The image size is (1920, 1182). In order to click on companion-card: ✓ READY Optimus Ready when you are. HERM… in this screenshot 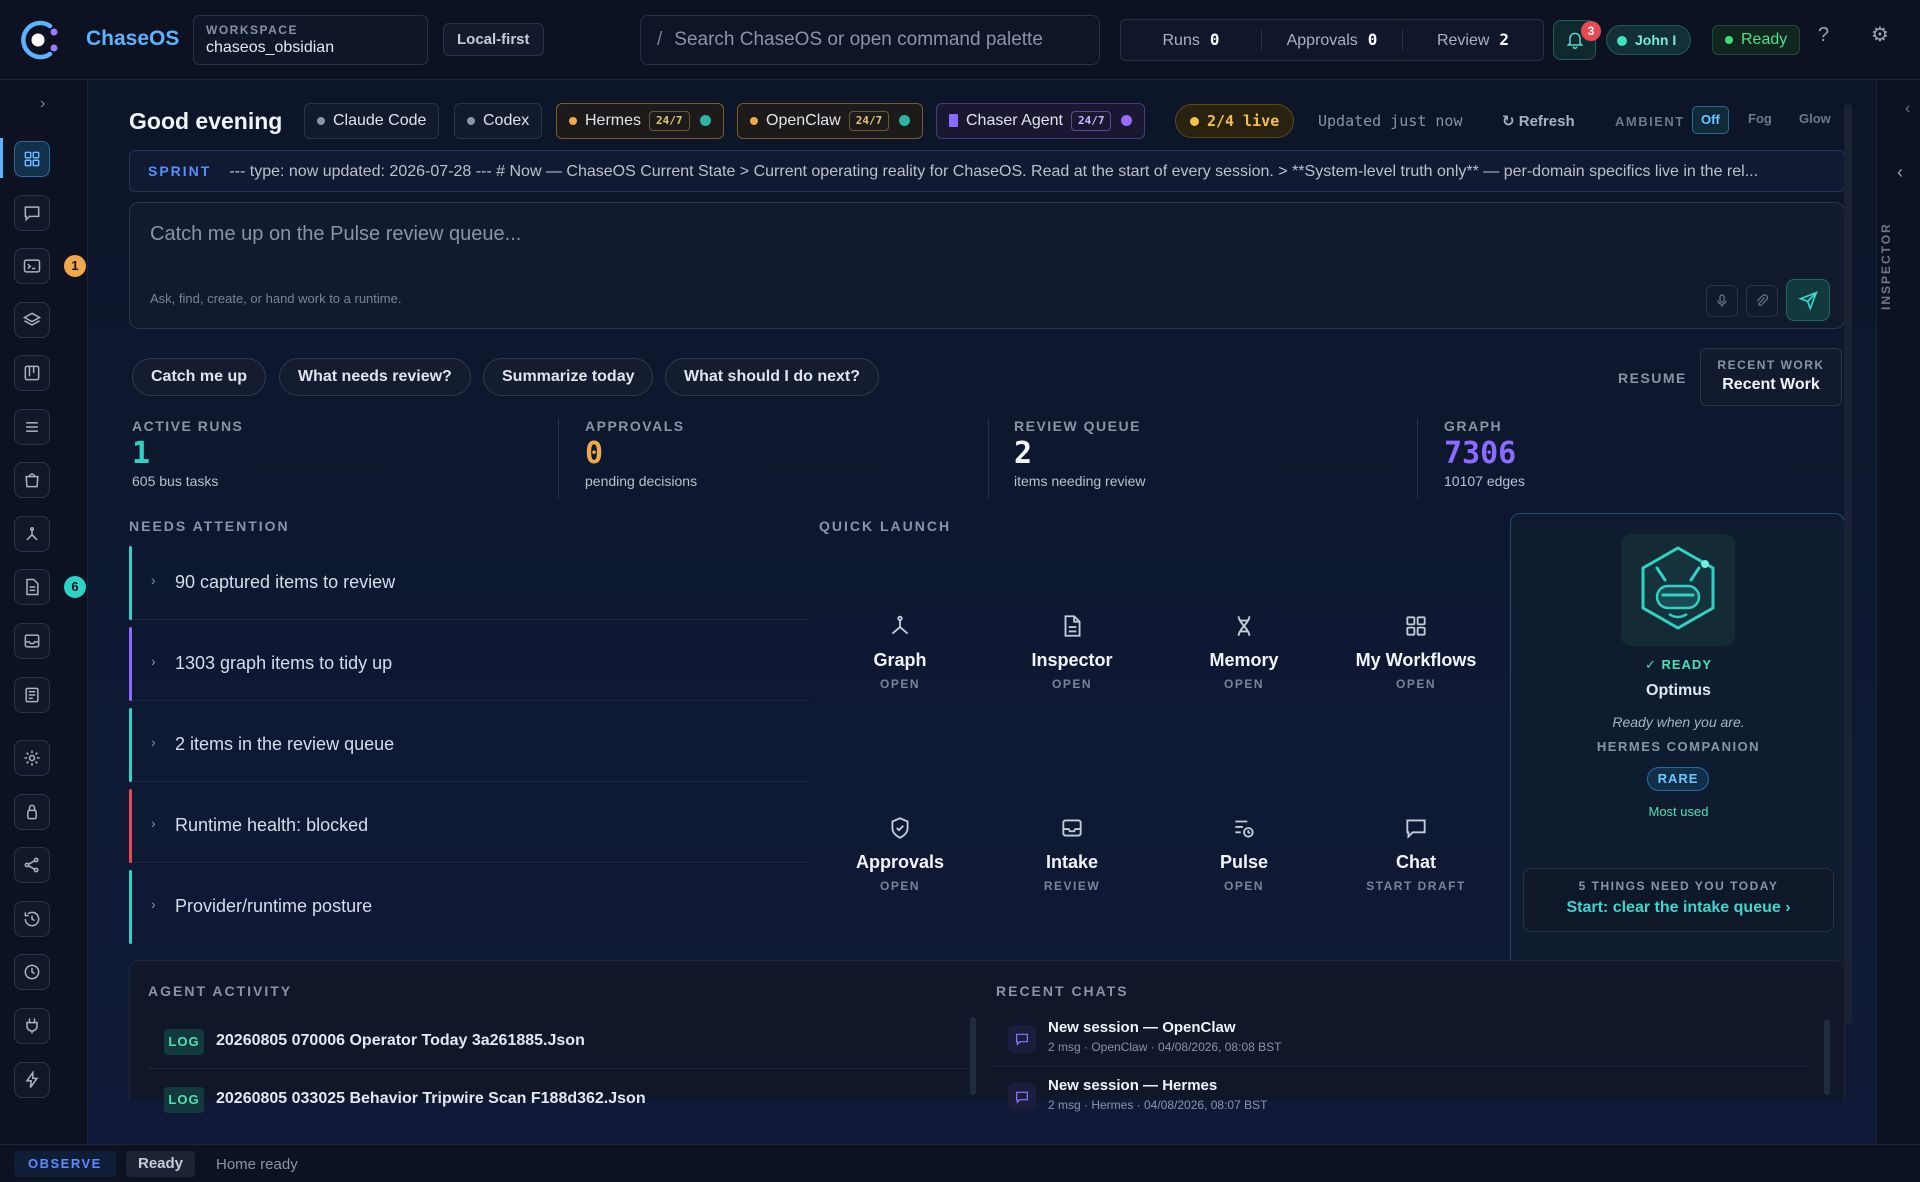, I will do `click(1677, 771)`.